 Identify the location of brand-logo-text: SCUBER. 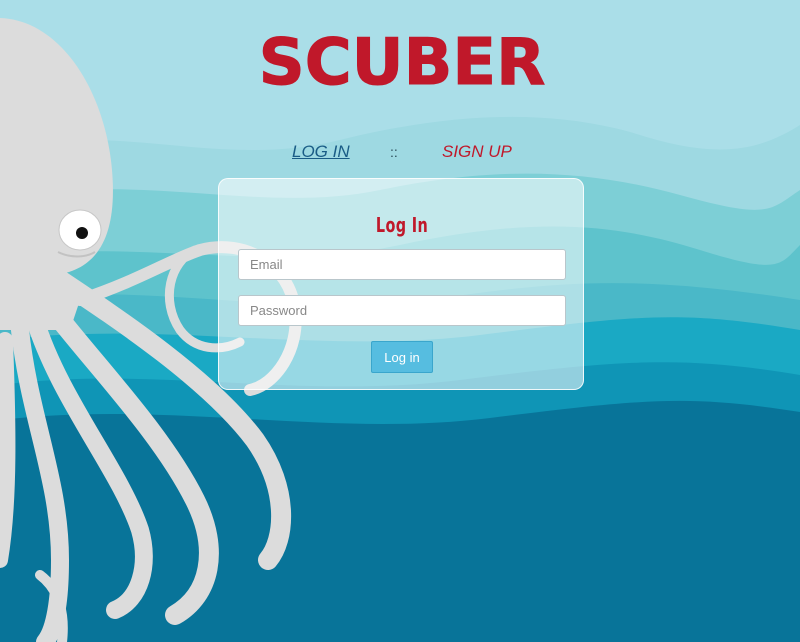
(402, 62).